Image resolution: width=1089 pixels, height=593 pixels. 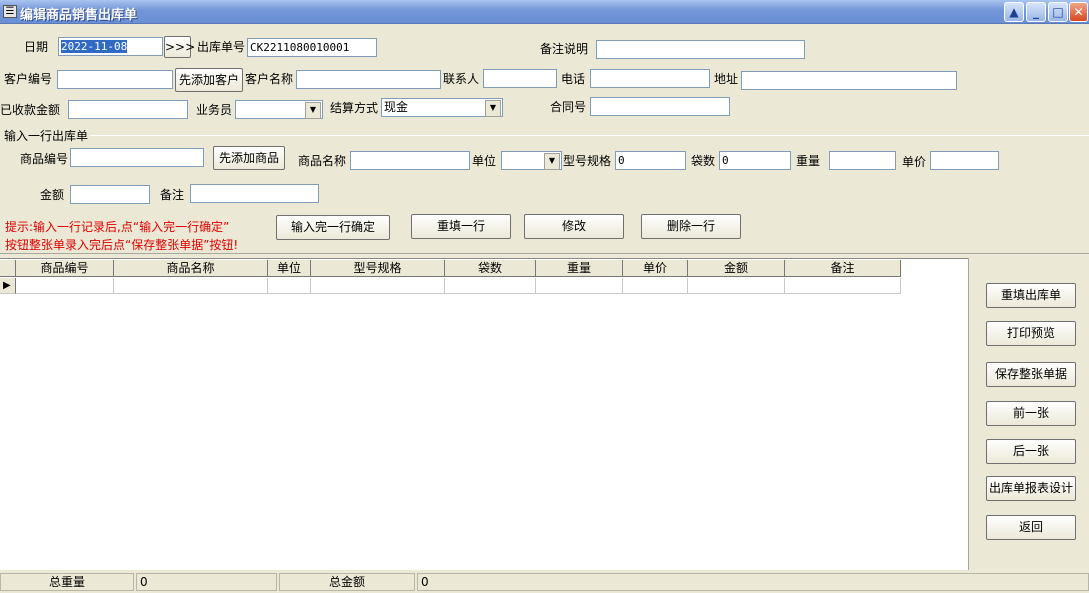 I want to click on total-amount-label: 总金额, so click(x=347, y=582).